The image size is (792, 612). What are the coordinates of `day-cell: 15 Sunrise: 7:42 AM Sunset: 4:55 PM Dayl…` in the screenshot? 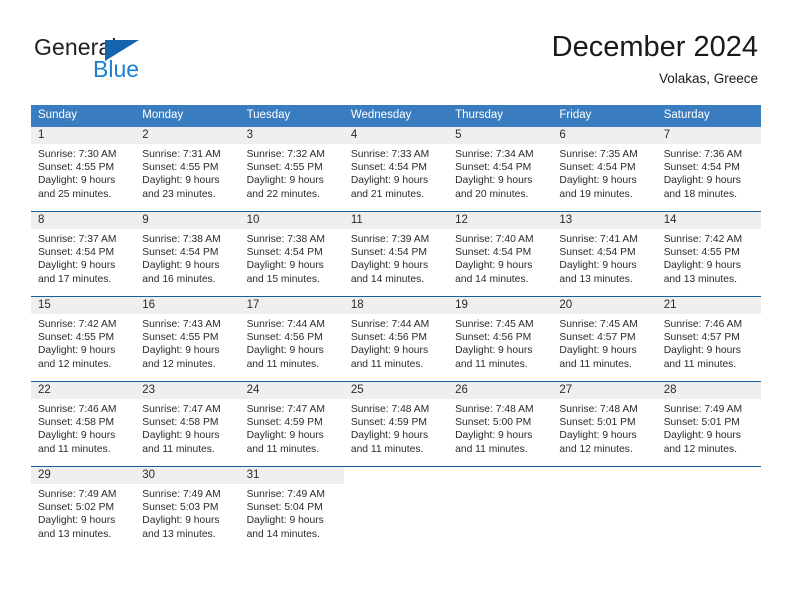 It's located at (83, 339).